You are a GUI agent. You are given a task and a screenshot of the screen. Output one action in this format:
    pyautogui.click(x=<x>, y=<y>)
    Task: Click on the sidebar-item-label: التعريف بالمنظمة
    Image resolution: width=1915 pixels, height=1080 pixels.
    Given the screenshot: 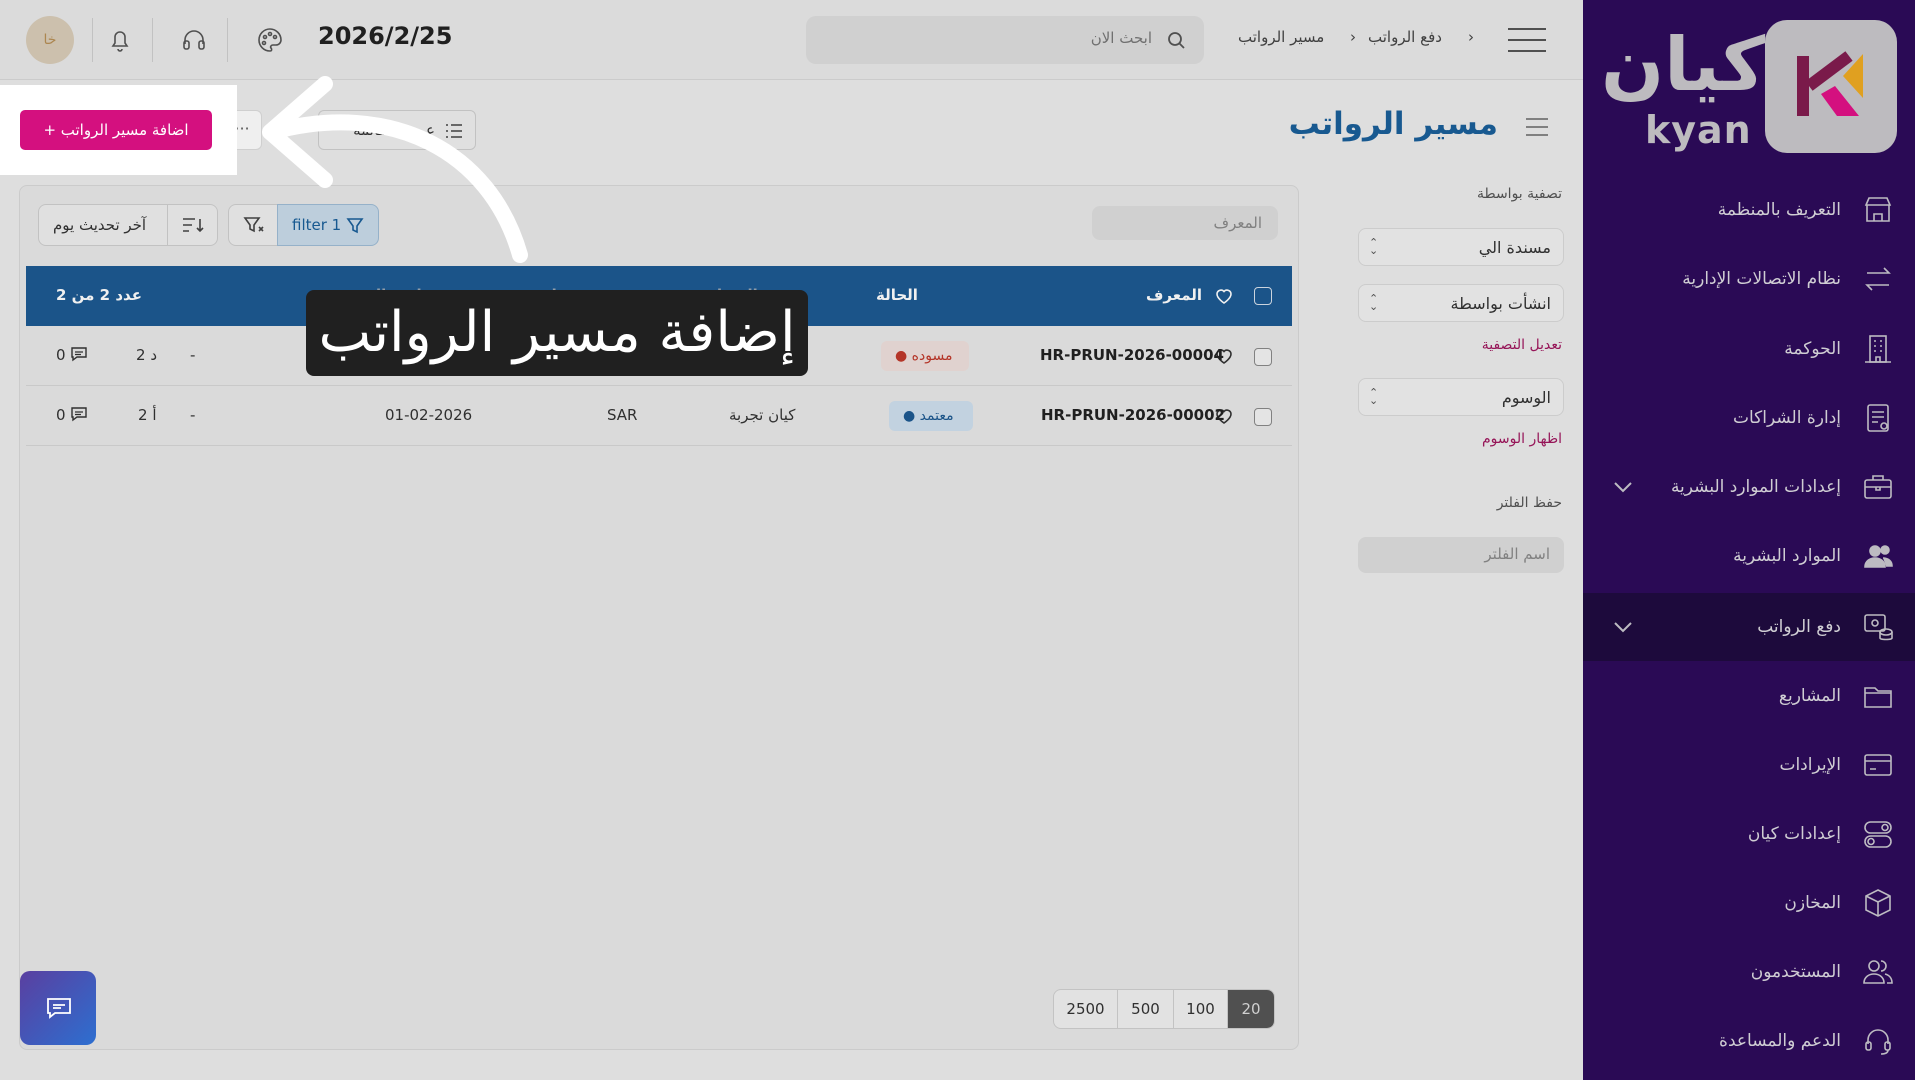 What is the action you would take?
    pyautogui.click(x=1779, y=210)
    